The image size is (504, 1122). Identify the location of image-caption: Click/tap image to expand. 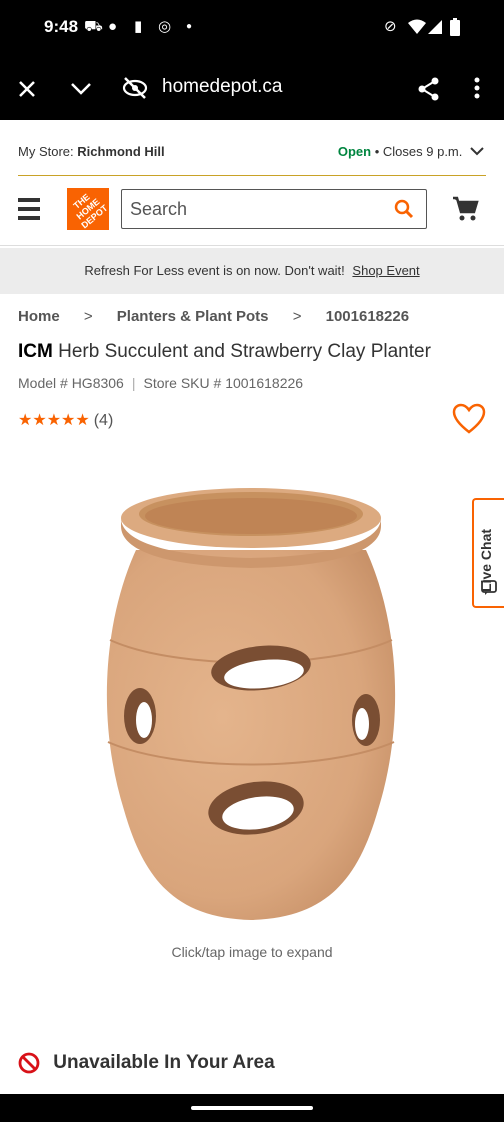
(252, 952).